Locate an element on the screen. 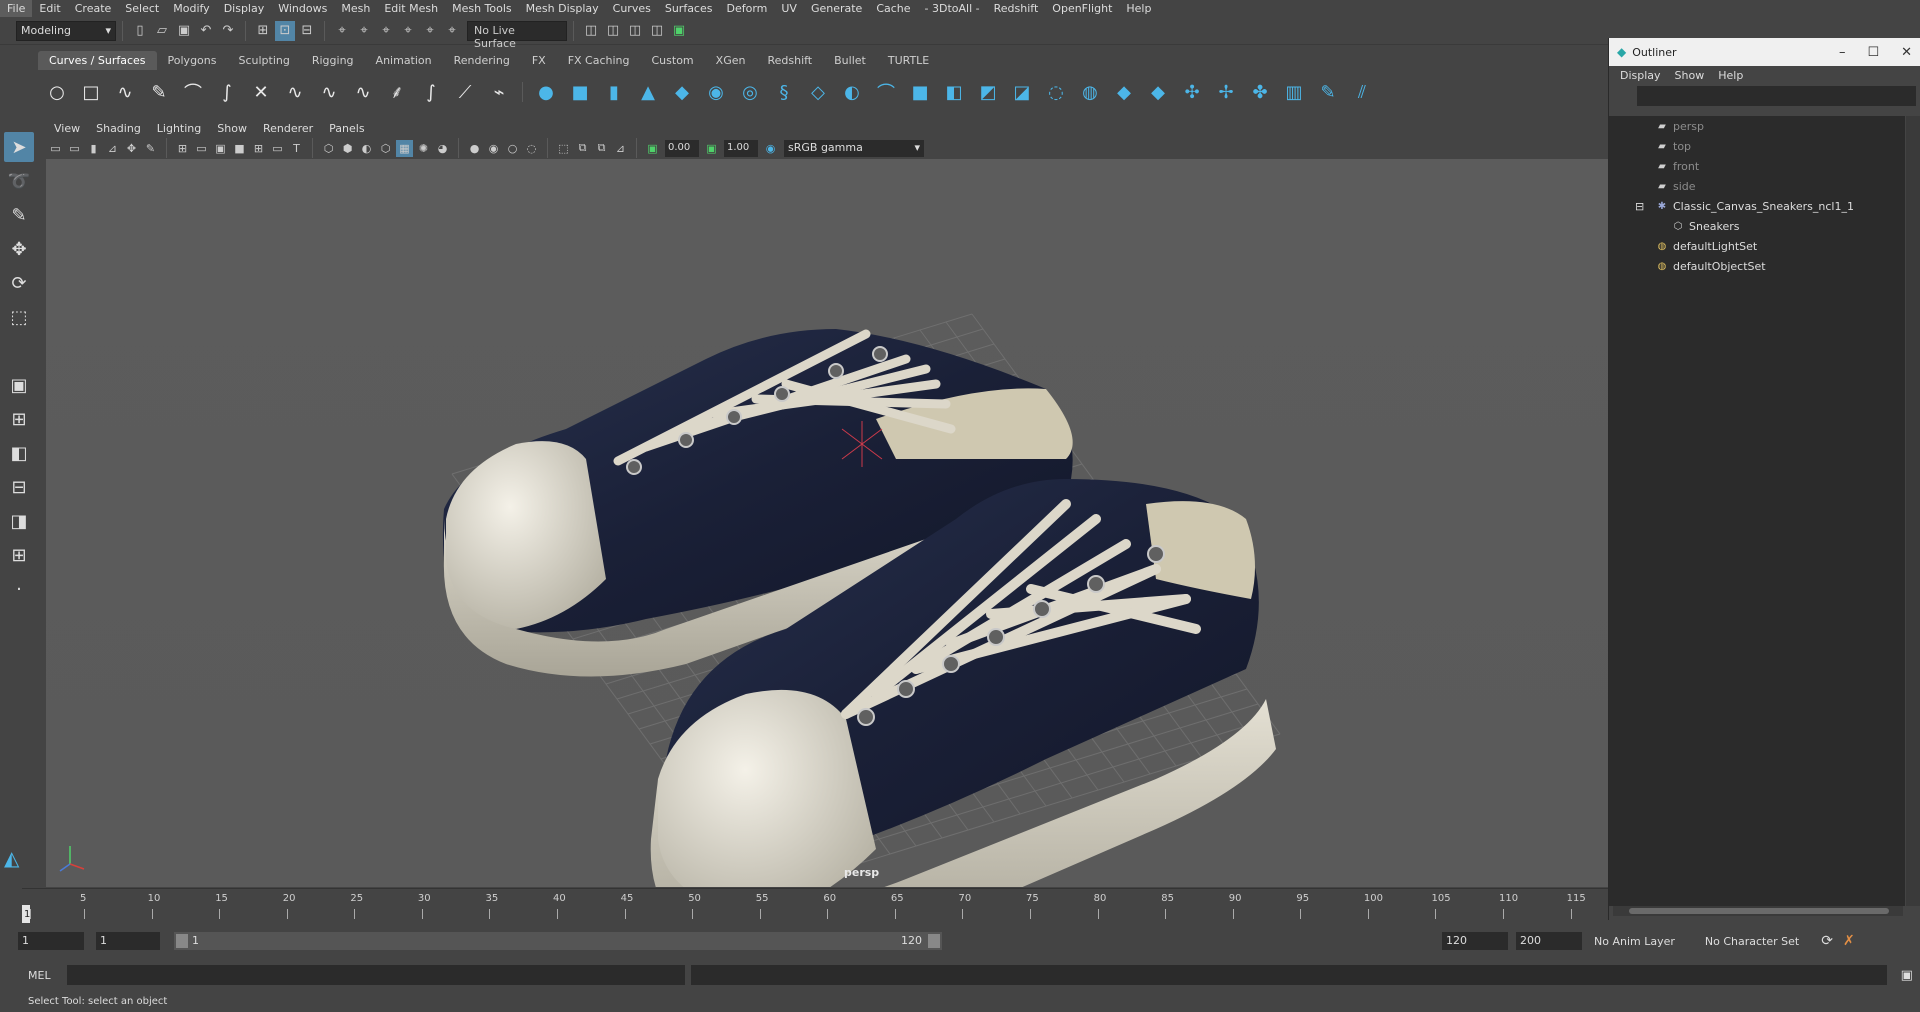 Image resolution: width=1920 pixels, height=1012 pixels. snap-view-icon: ⌖ is located at coordinates (408, 31).